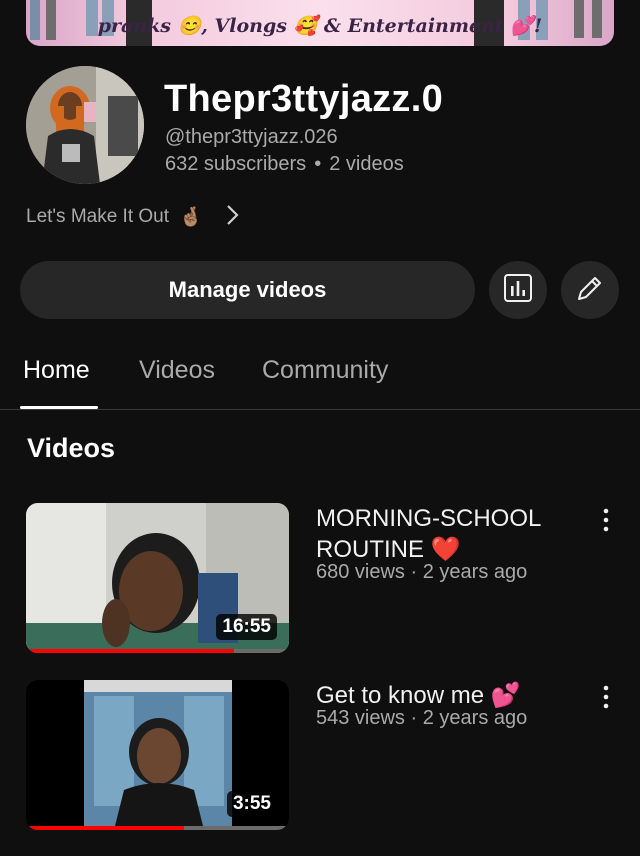 This screenshot has width=640, height=856. I want to click on pencil-icon, so click(590, 290).